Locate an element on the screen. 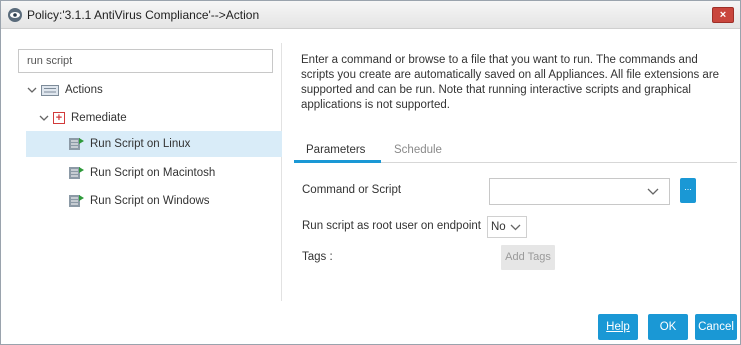 This screenshot has width=741, height=345. close-button: × is located at coordinates (723, 15).